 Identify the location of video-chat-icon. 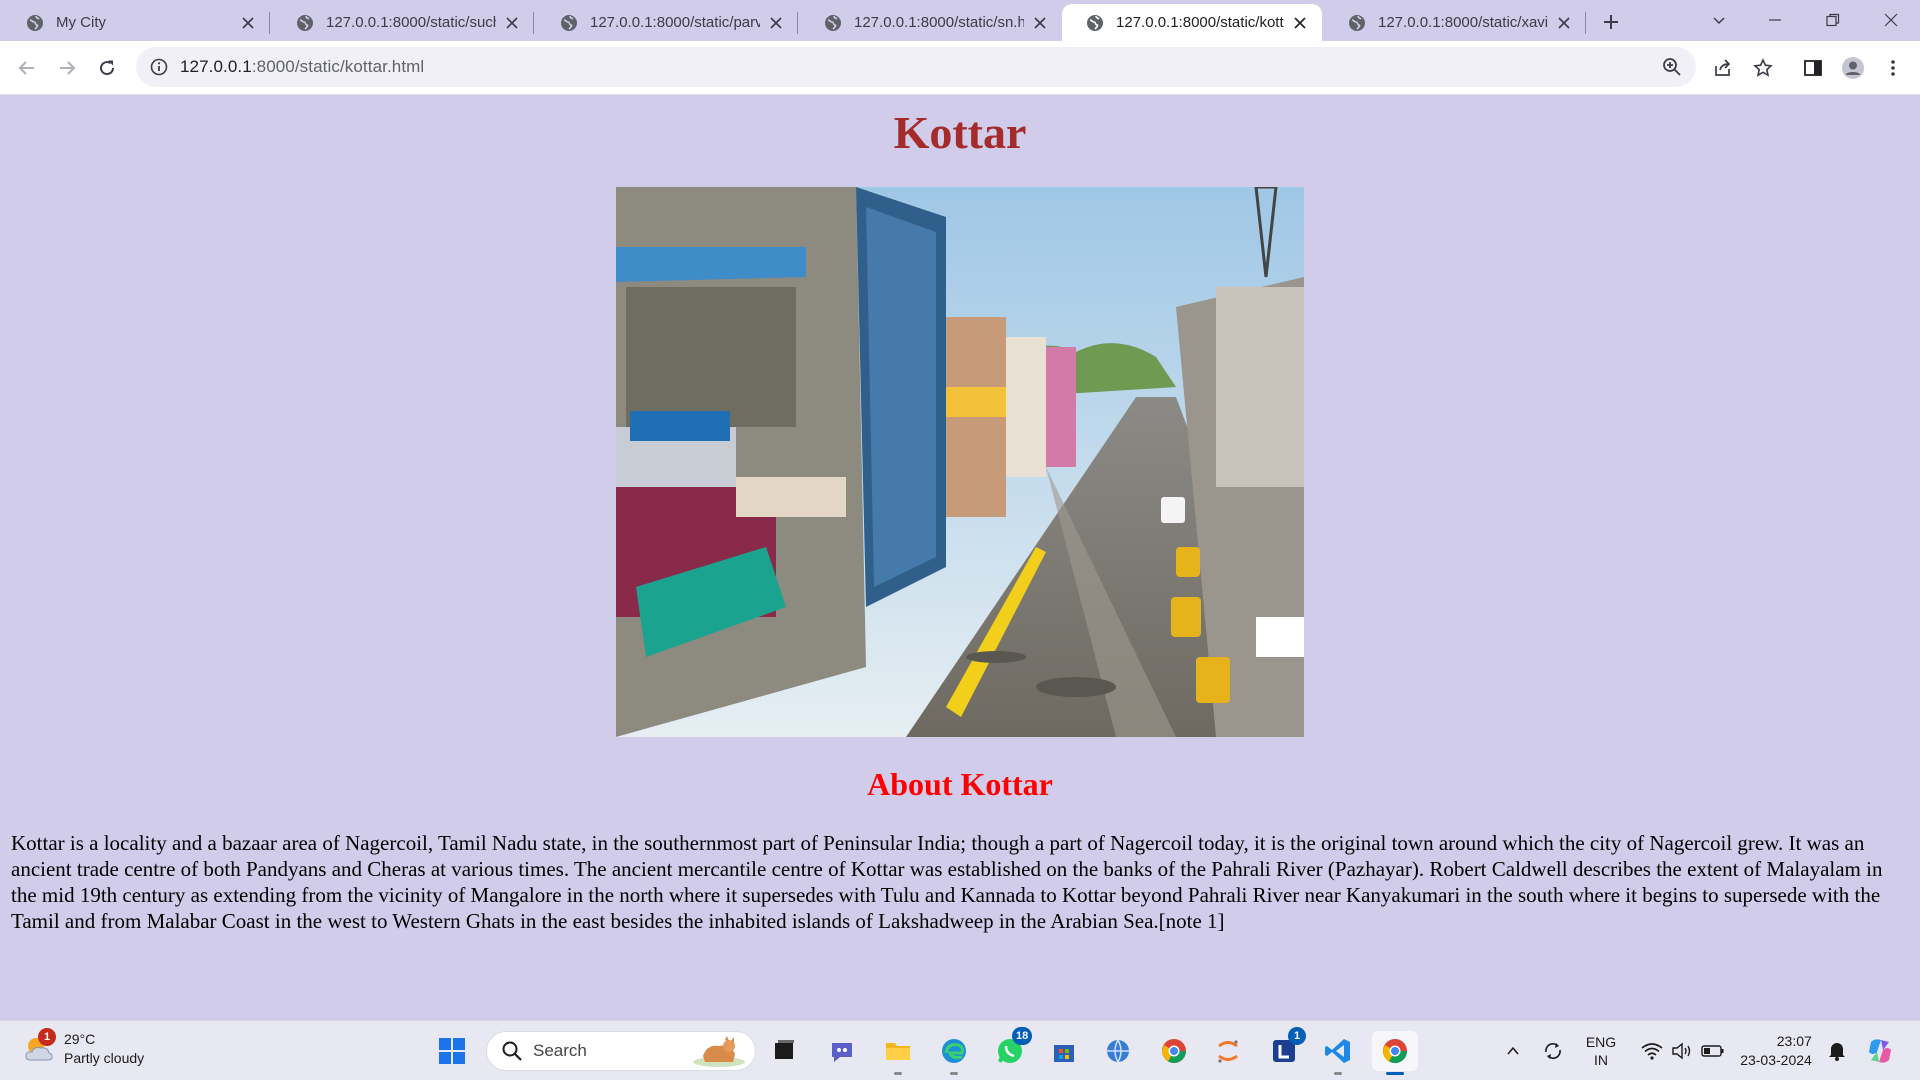
(842, 1052).